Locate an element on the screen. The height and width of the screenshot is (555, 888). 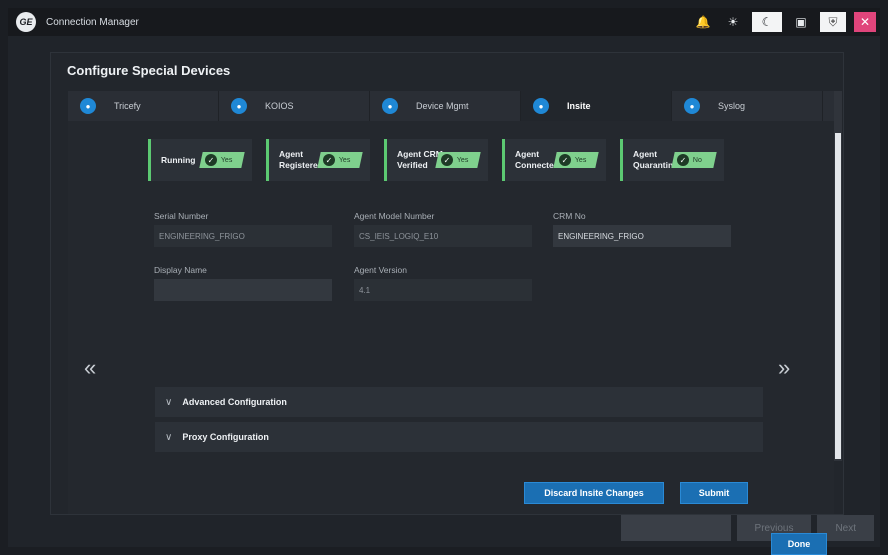
status-running: Running ✓ Yes is located at coordinates (200, 160).